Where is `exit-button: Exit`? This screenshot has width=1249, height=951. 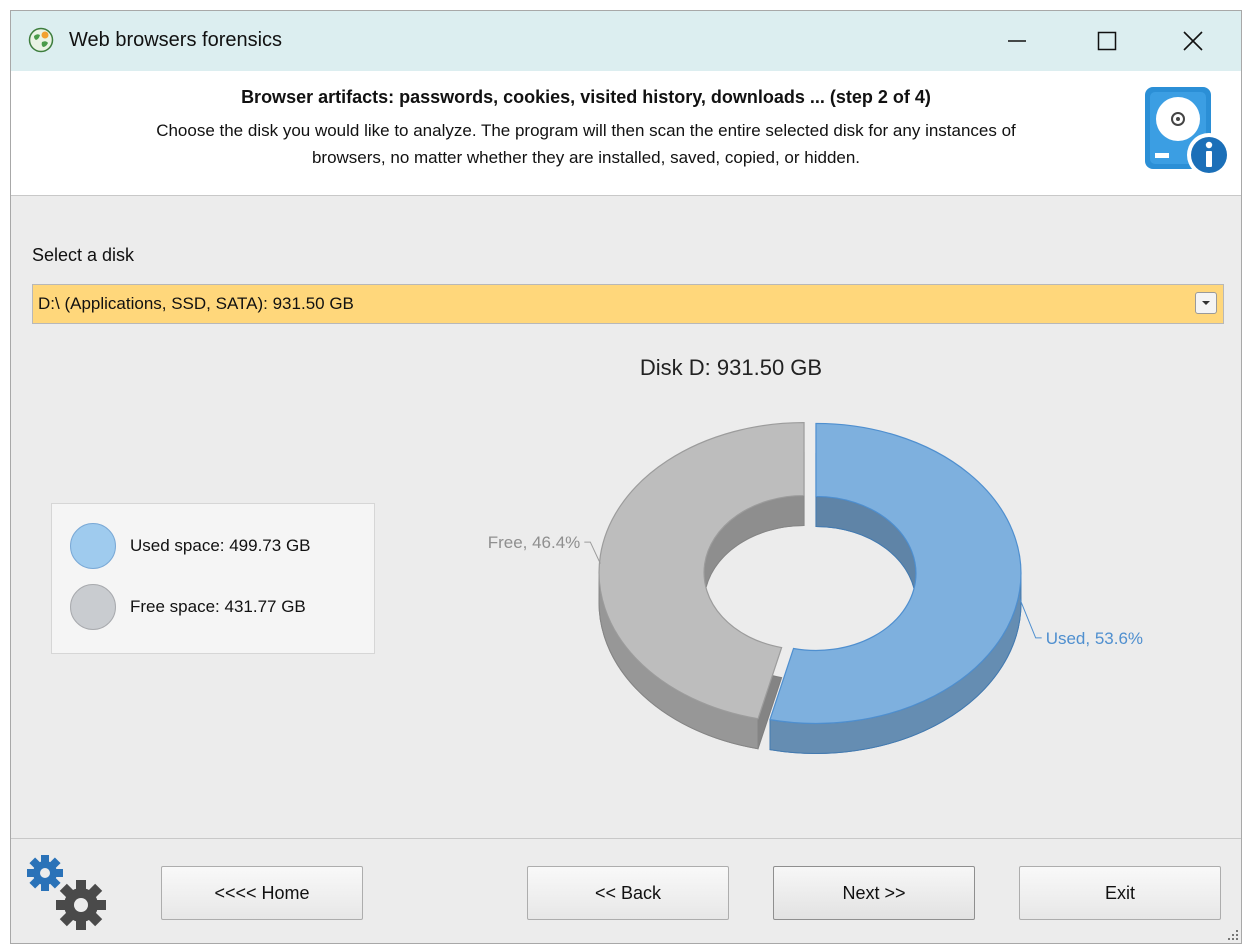 exit-button: Exit is located at coordinates (1120, 893).